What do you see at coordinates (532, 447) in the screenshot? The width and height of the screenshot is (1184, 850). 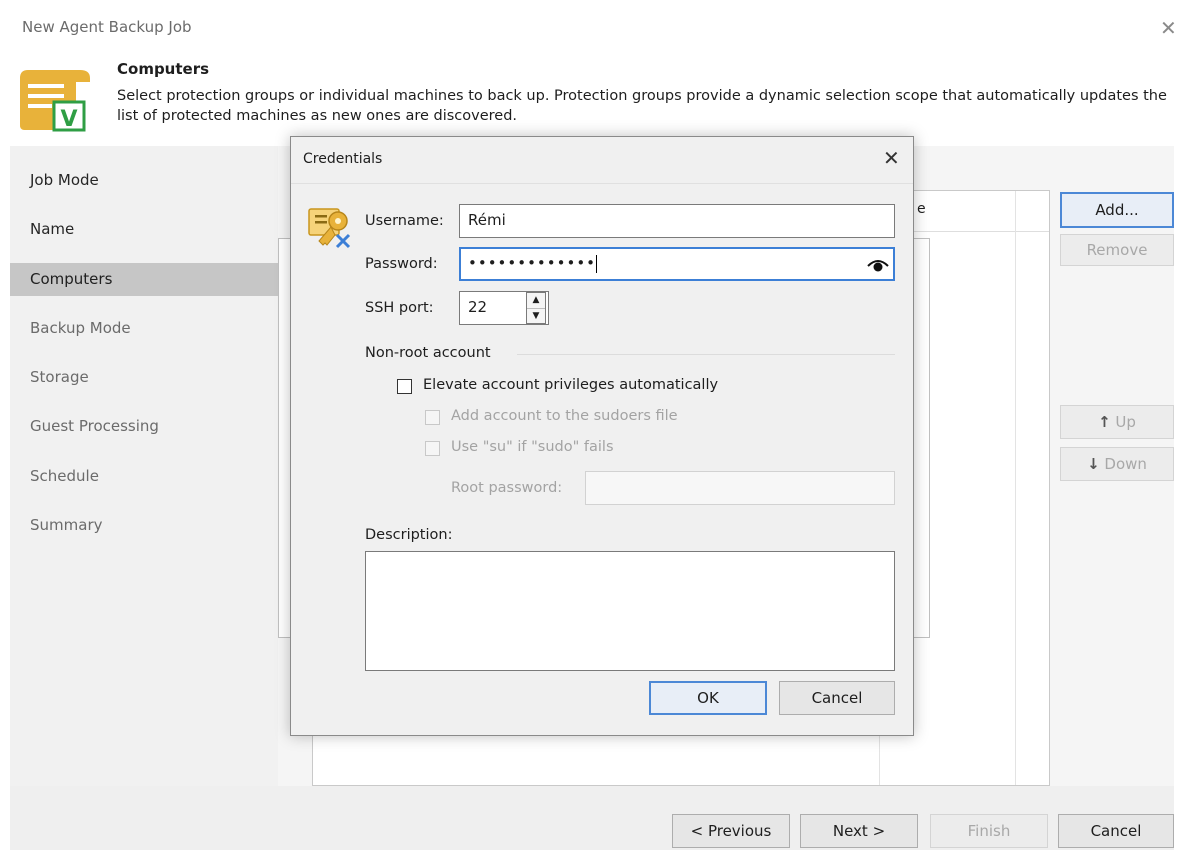 I see `use-su-label: Use "su" if "sudo" fails` at bounding box center [532, 447].